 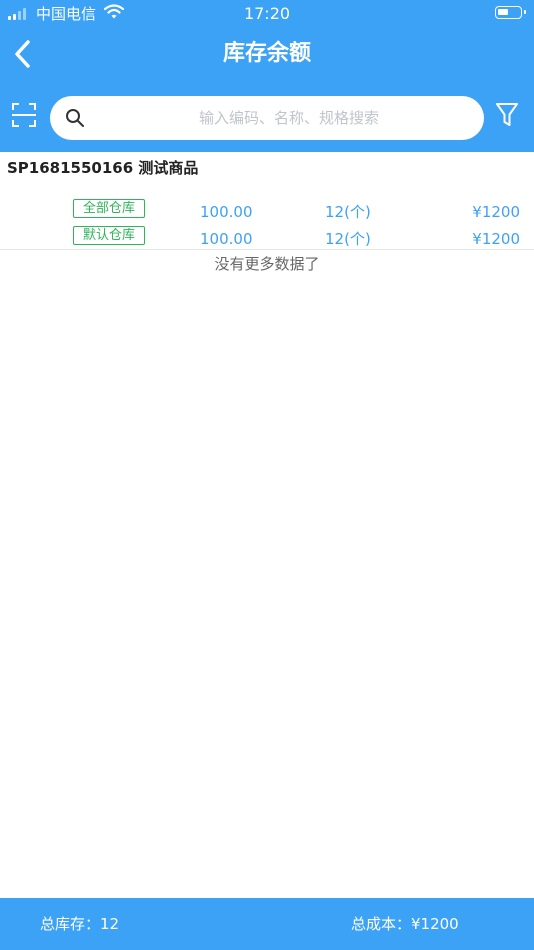 I want to click on warehouse-tag: 默认仓库, so click(x=109, y=235).